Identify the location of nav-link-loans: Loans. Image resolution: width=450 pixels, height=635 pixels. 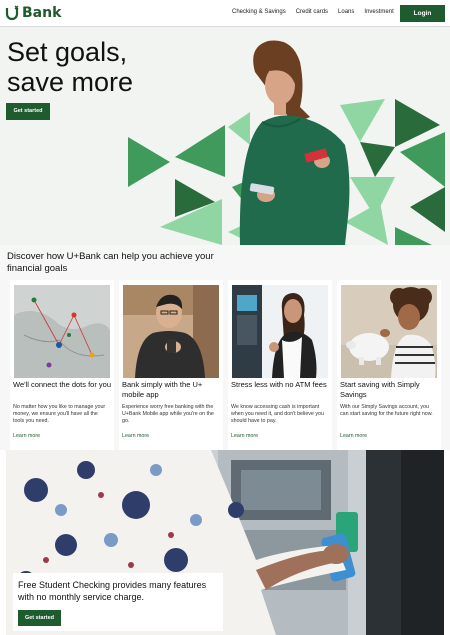
(346, 12).